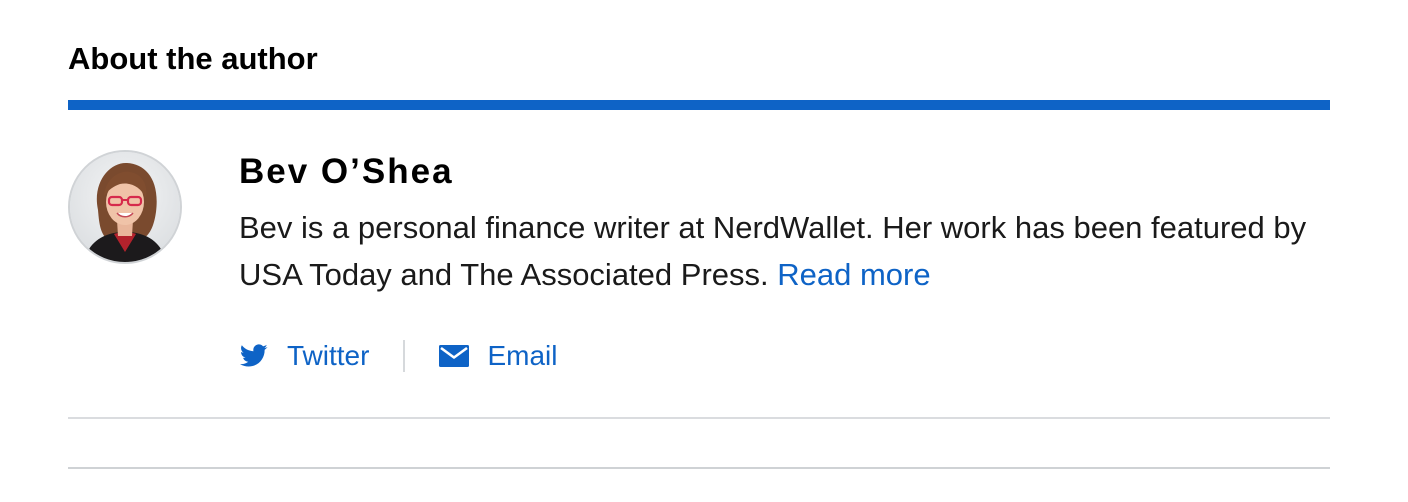 This screenshot has width=1408, height=502. I want to click on author-social-links: Twitter Email, so click(398, 356).